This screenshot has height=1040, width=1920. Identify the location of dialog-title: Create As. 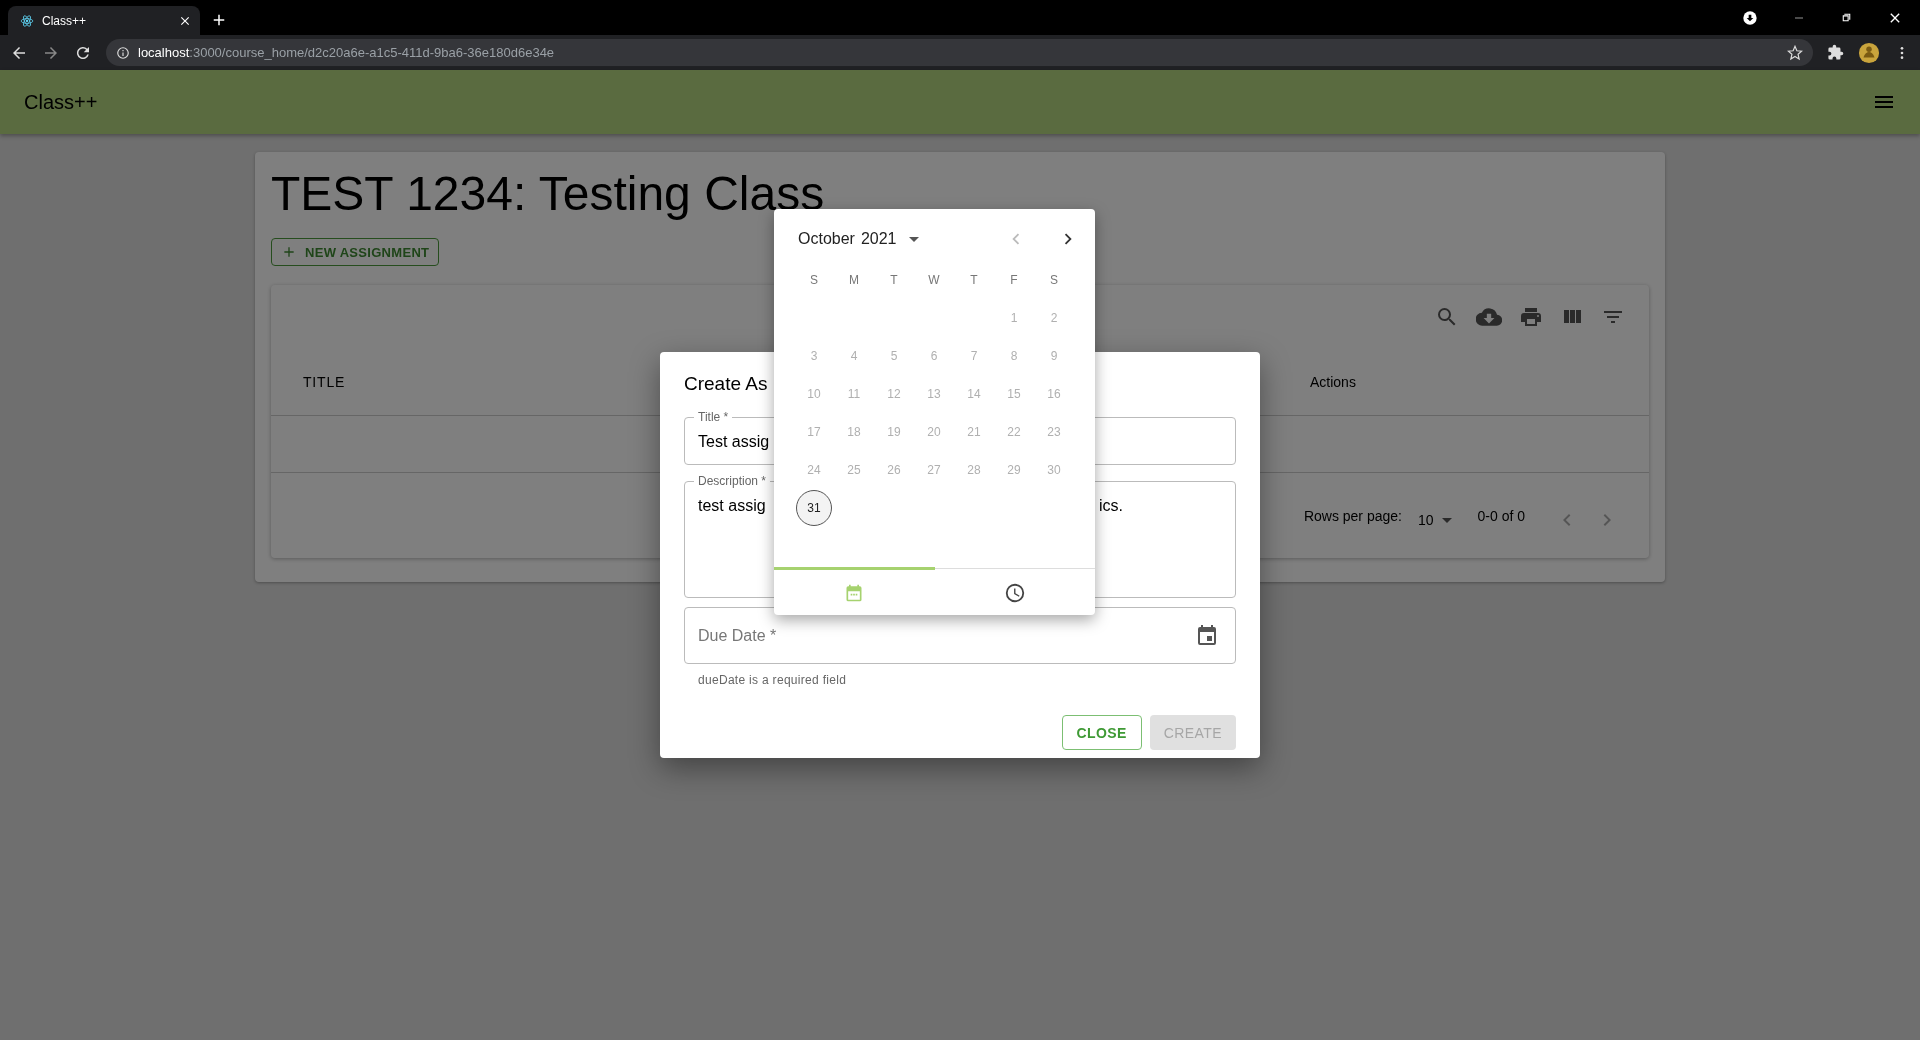
(726, 384).